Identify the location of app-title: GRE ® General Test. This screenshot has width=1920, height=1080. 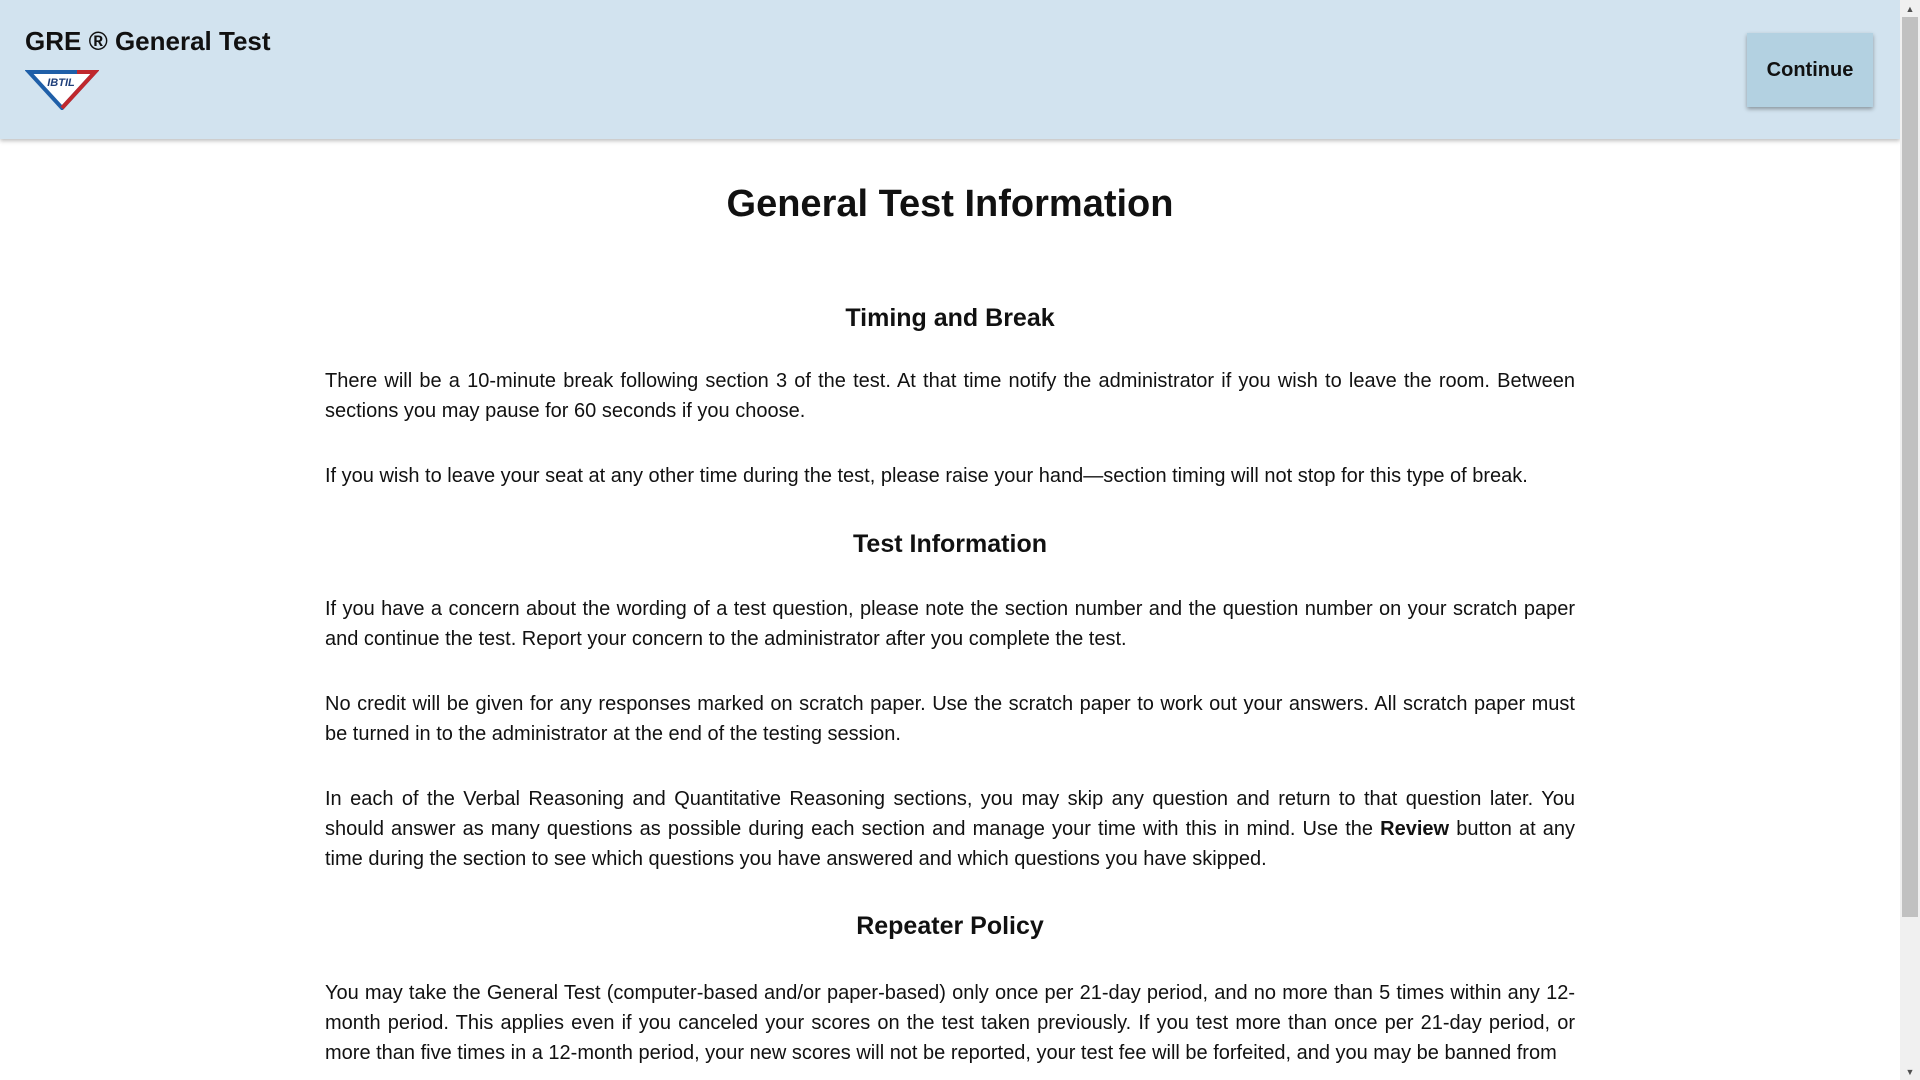
(148, 41).